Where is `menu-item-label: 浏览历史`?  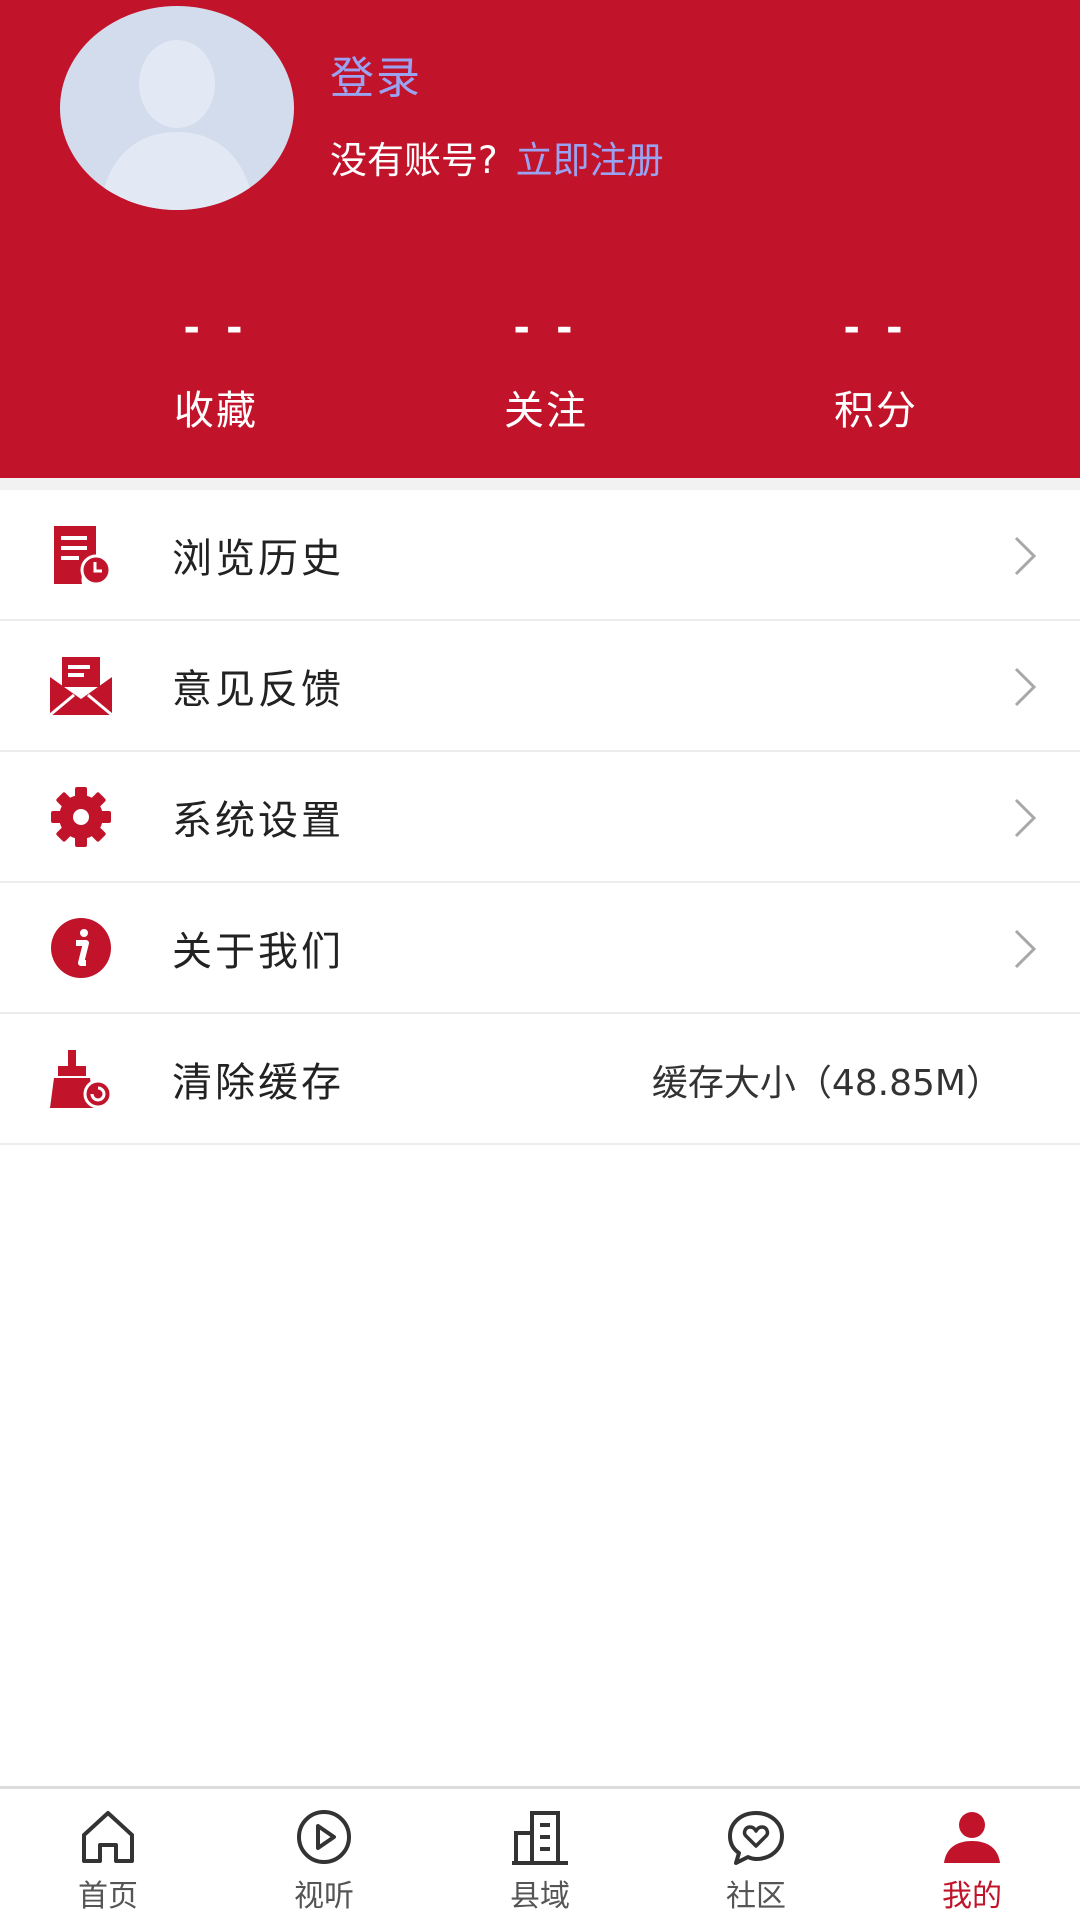 menu-item-label: 浏览历史 is located at coordinates (258, 559).